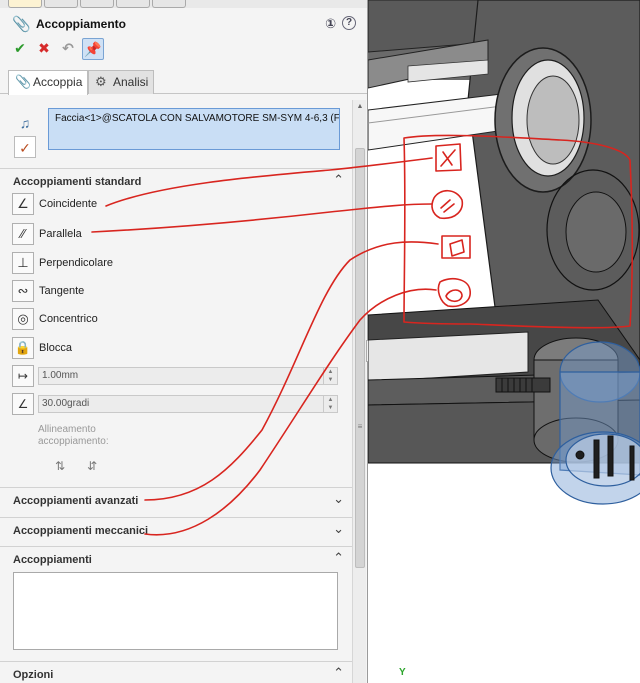  Describe the element at coordinates (176, 500) in the screenshot. I see `advanced-mates-header: Accoppiamenti avanzati ⌄` at that location.